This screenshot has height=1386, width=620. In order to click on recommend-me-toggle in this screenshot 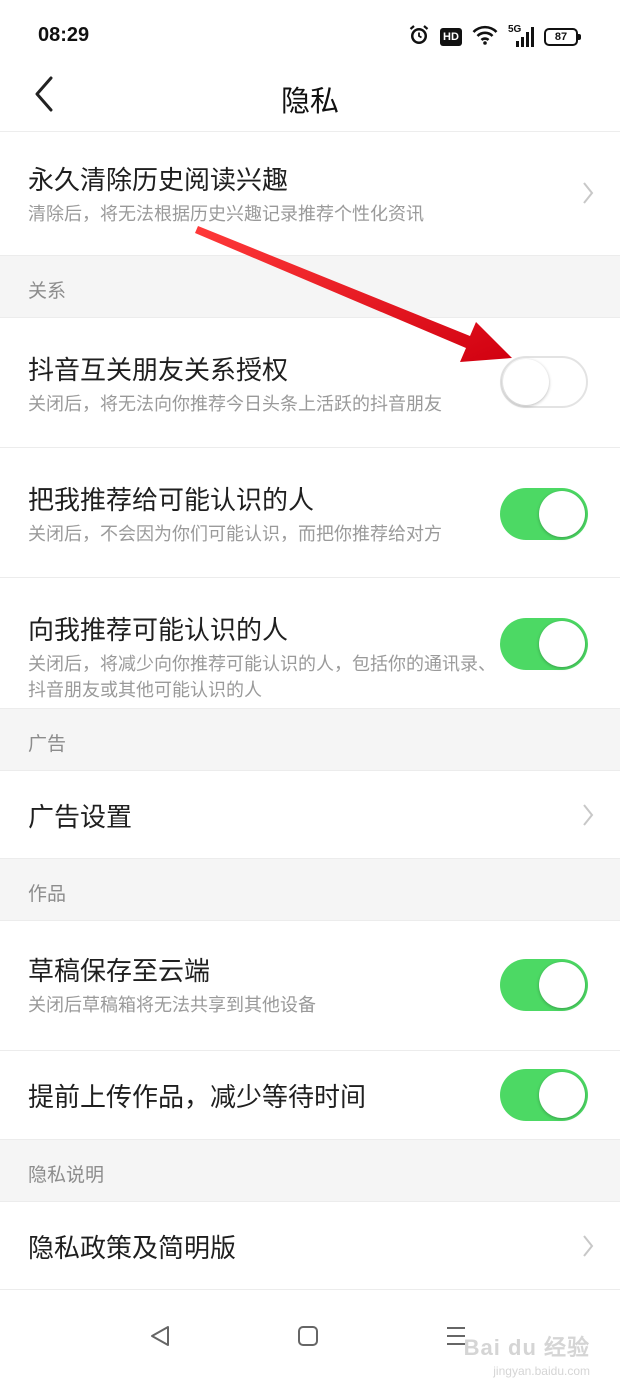, I will do `click(544, 514)`.